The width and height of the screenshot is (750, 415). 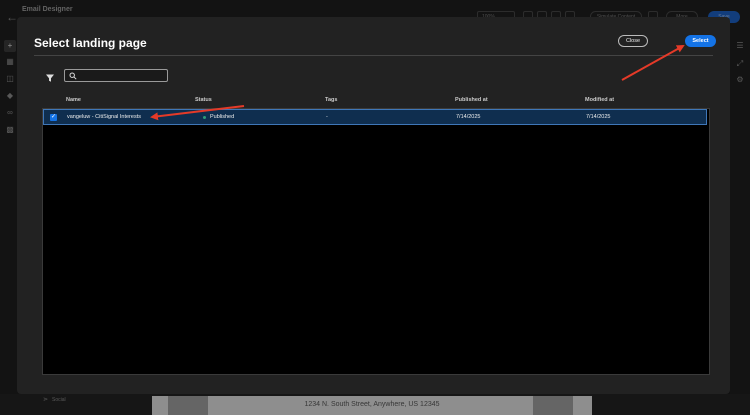 I want to click on status-published-dot, so click(x=204, y=117).